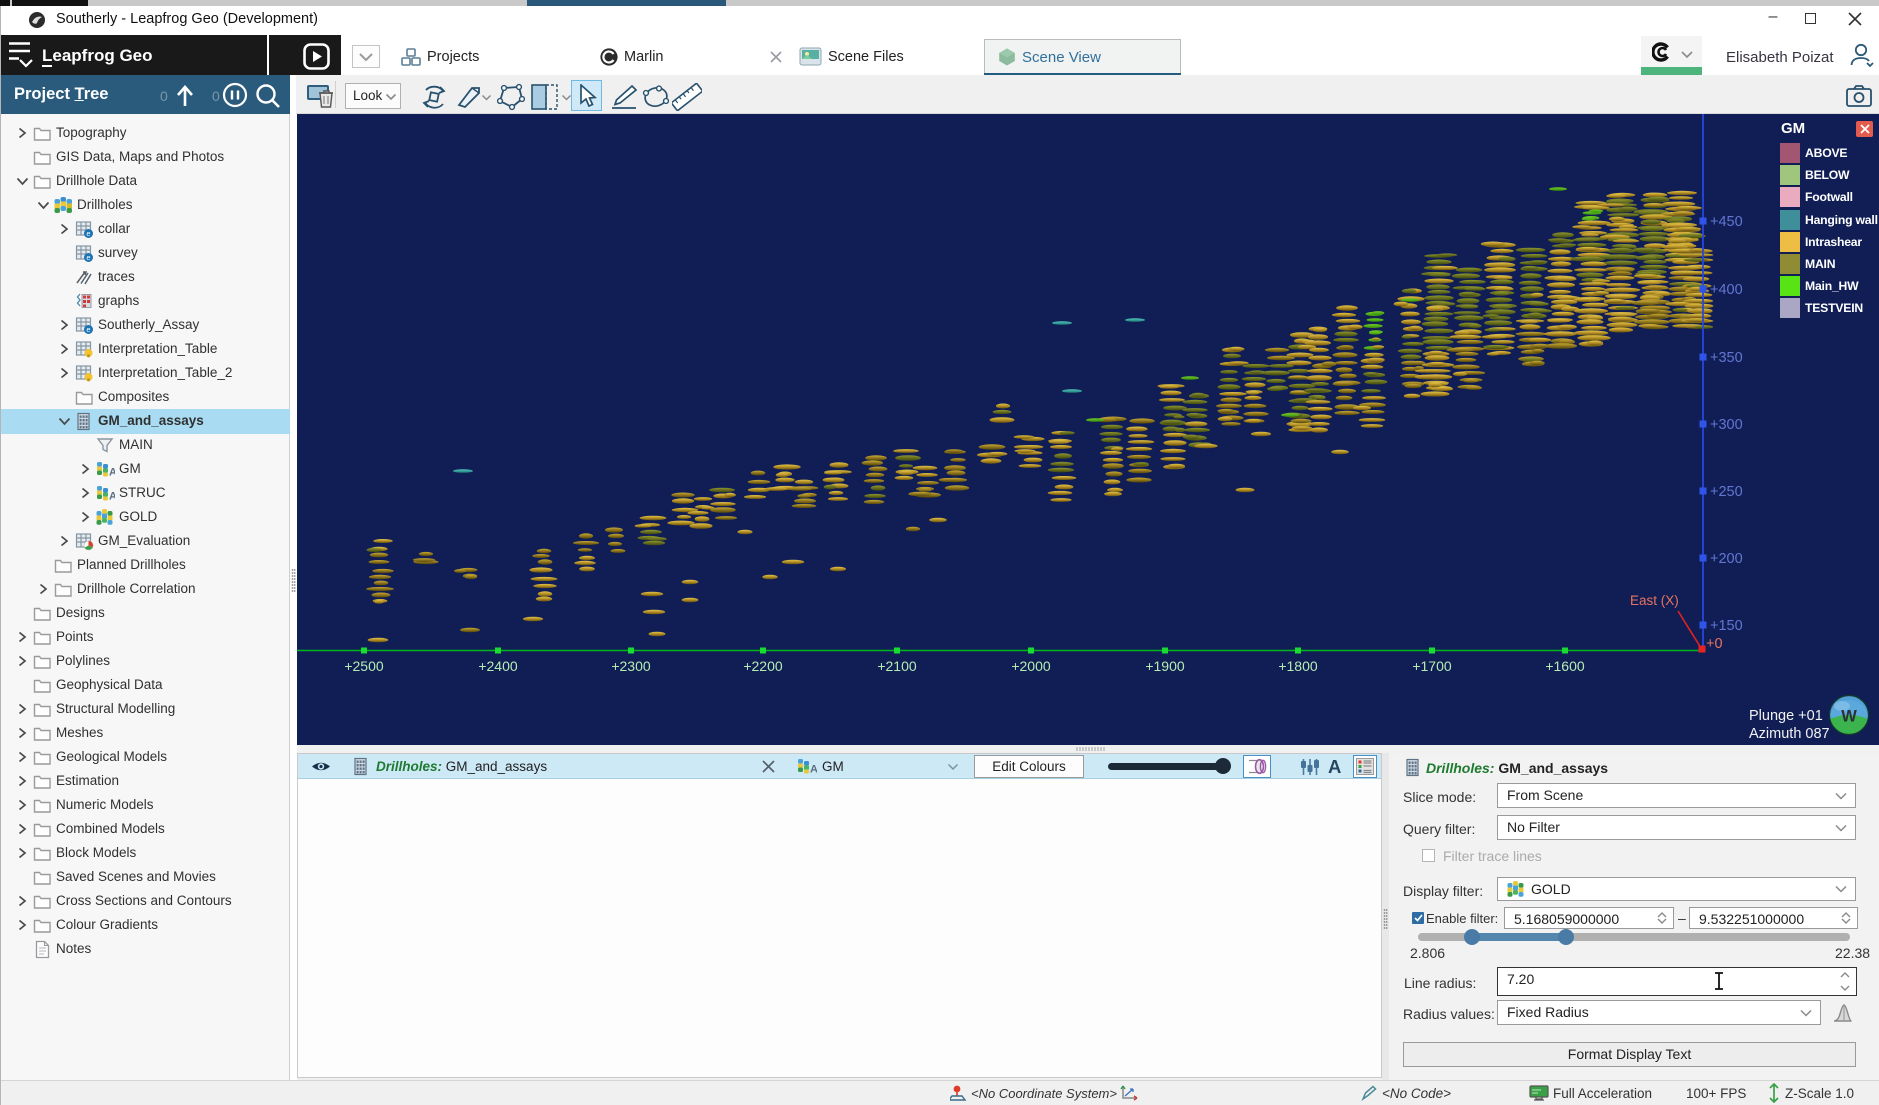  Describe the element at coordinates (897, 666) in the screenshot. I see `svg-text: +2100` at that location.